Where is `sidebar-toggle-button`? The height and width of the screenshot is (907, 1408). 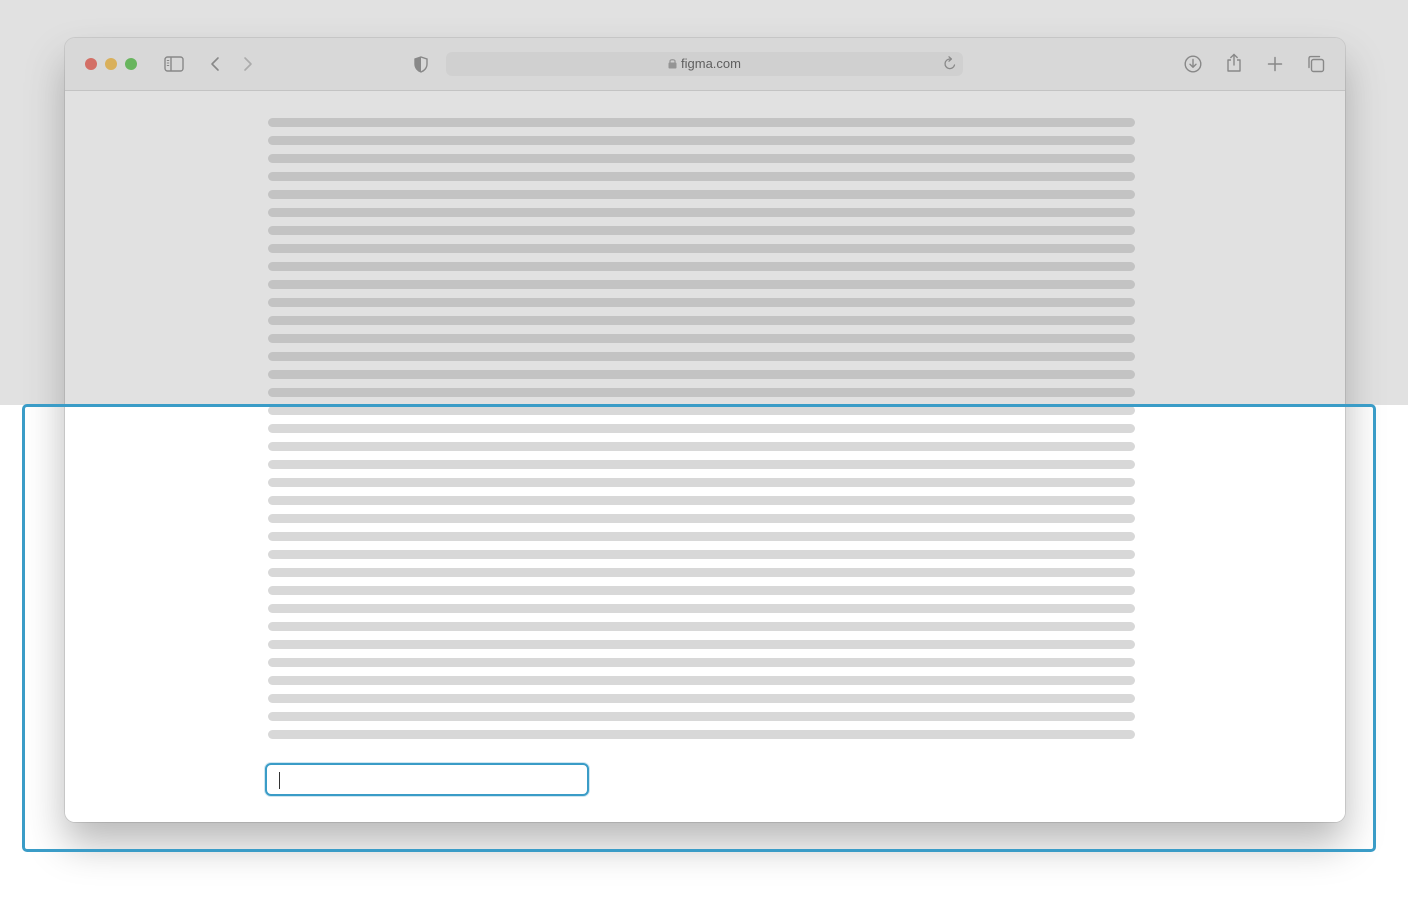 sidebar-toggle-button is located at coordinates (174, 64).